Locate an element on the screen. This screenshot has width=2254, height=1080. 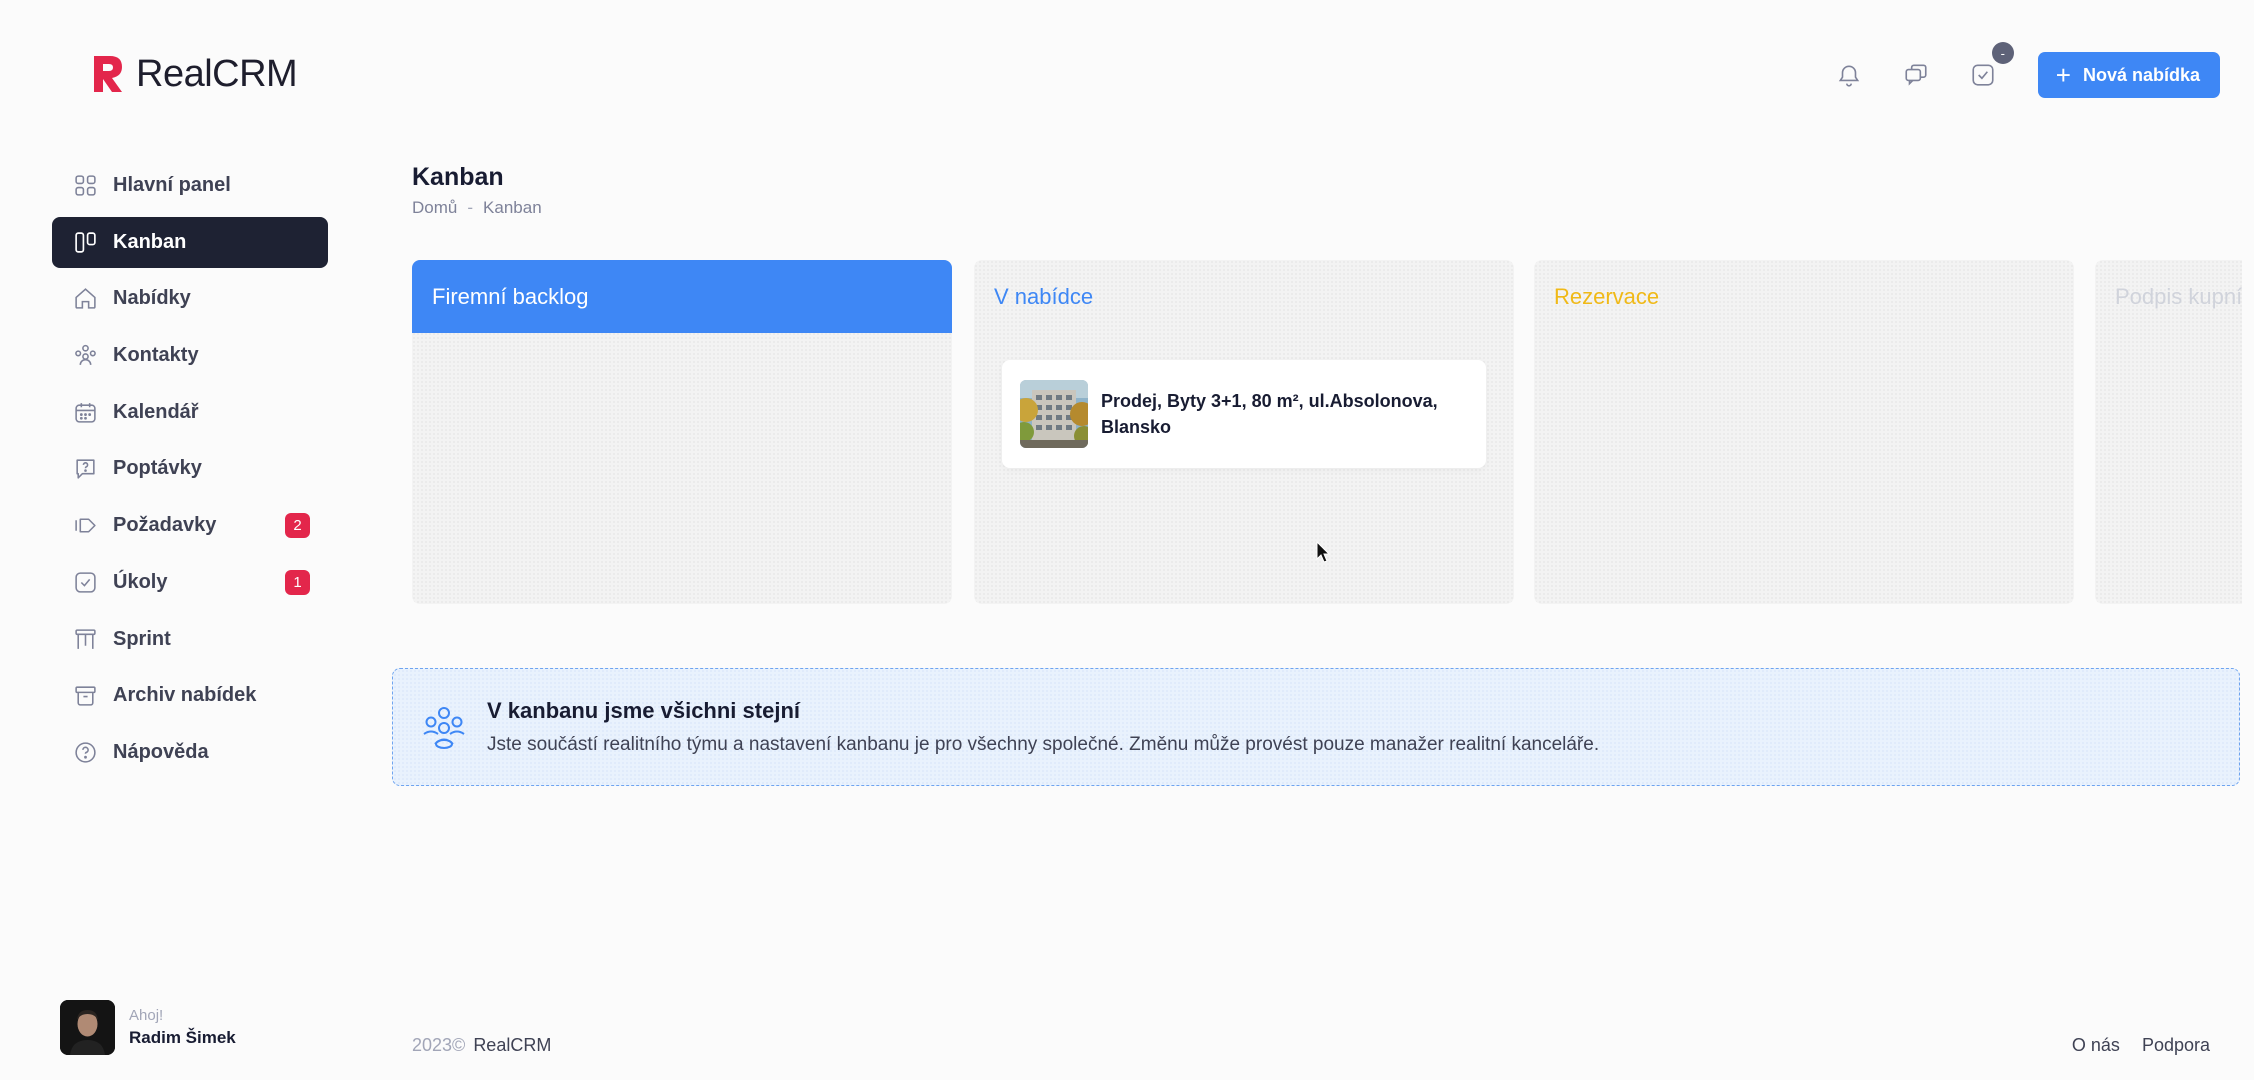
info-title: V kanbanu jsme všichni stejní is located at coordinates (643, 710).